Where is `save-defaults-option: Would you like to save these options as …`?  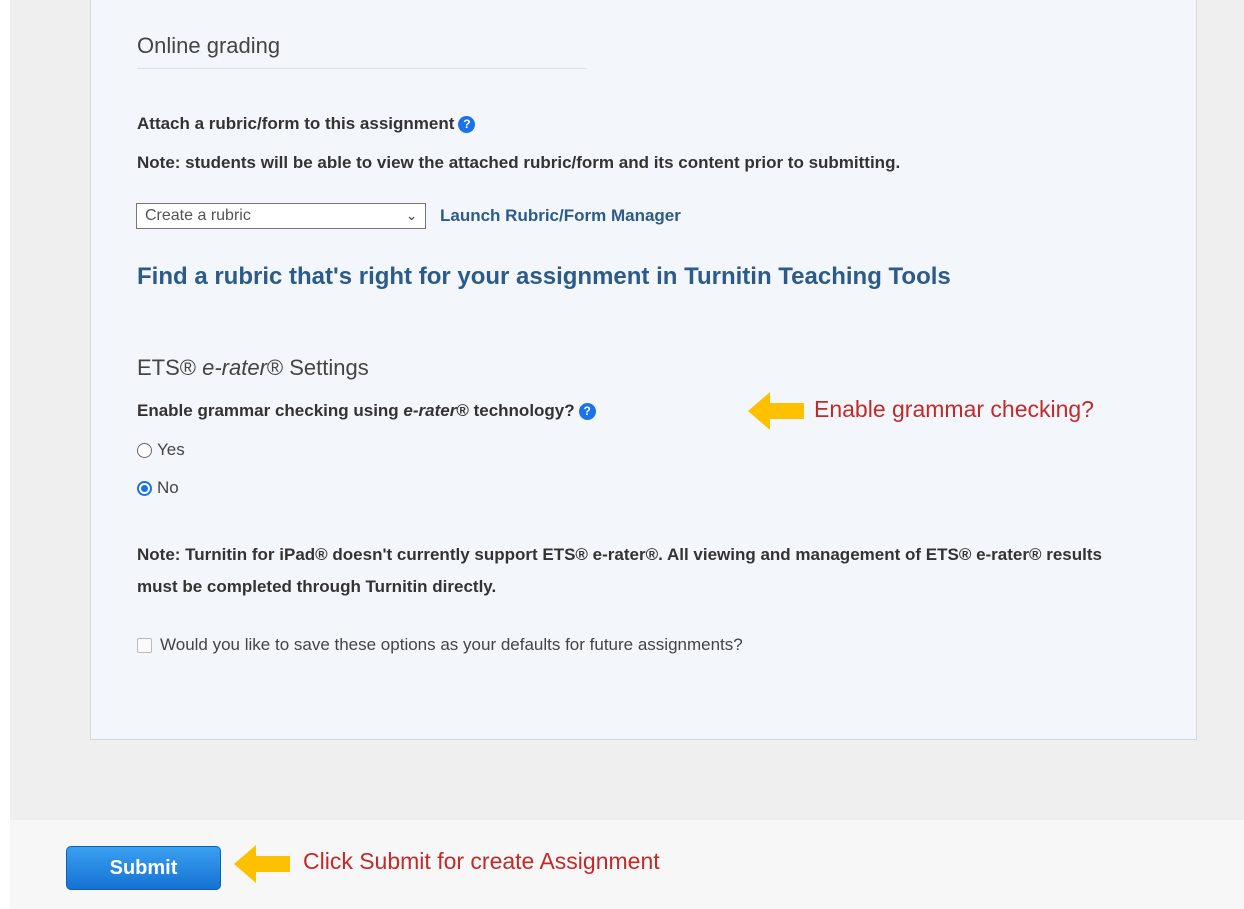
save-defaults-option: Would you like to save these options as … is located at coordinates (440, 645).